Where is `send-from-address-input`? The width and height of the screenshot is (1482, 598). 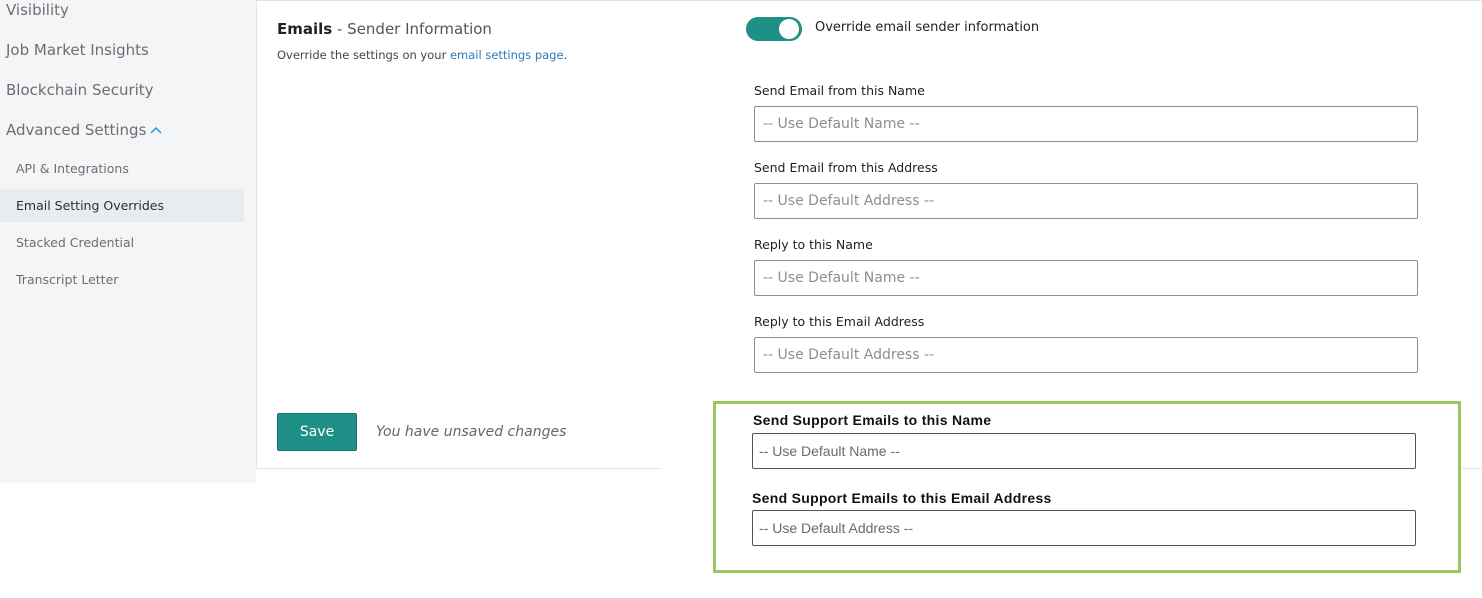 send-from-address-input is located at coordinates (1086, 201).